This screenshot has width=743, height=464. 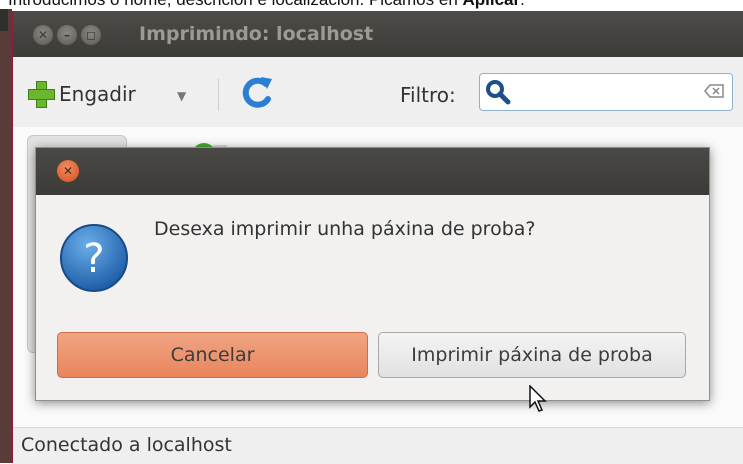 What do you see at coordinates (714, 91) in the screenshot?
I see `clear-icon` at bounding box center [714, 91].